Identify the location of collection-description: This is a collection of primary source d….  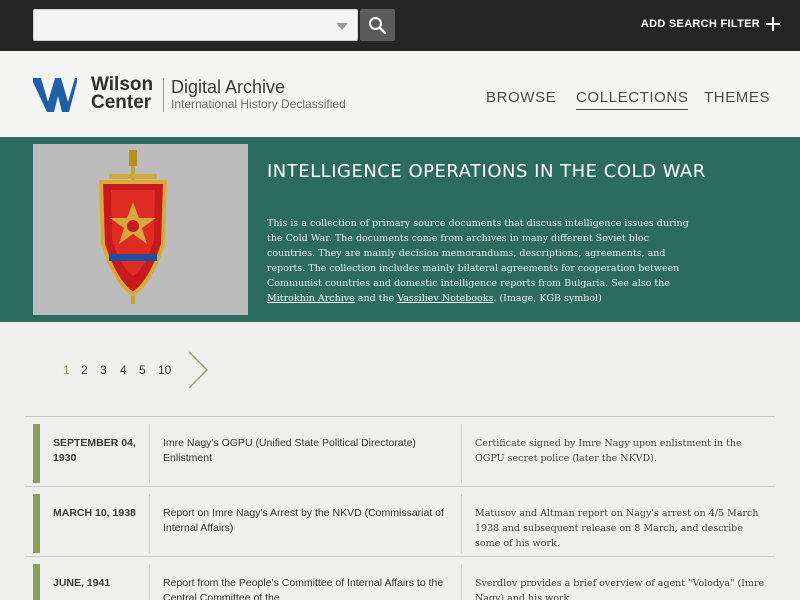
(478, 261).